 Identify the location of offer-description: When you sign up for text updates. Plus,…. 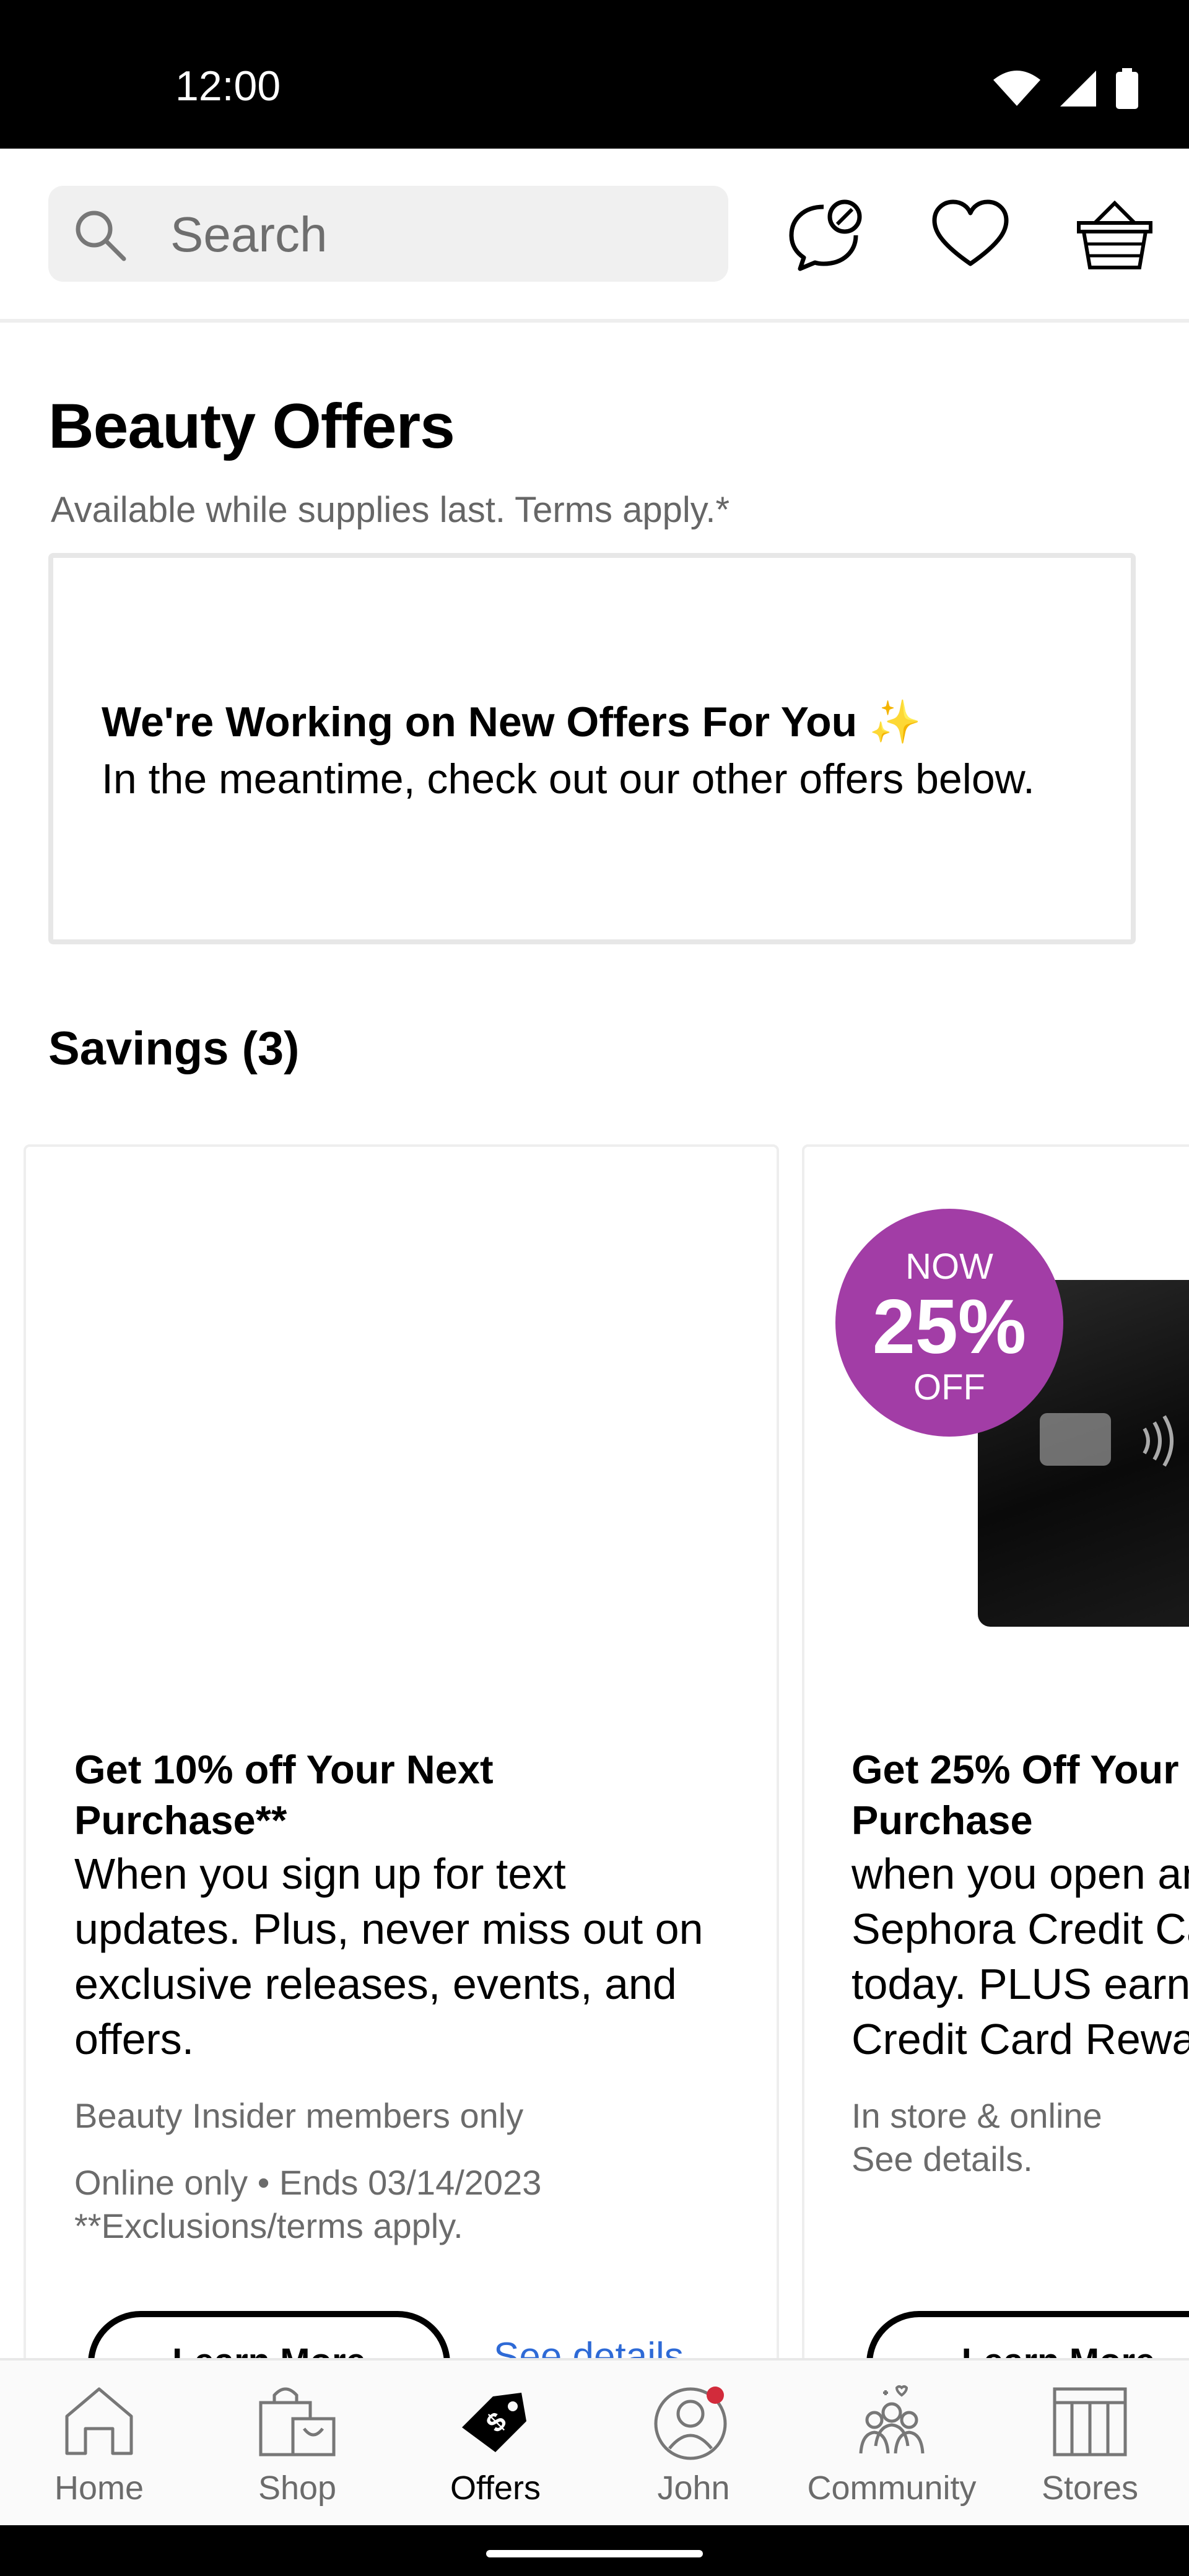
(388, 1957).